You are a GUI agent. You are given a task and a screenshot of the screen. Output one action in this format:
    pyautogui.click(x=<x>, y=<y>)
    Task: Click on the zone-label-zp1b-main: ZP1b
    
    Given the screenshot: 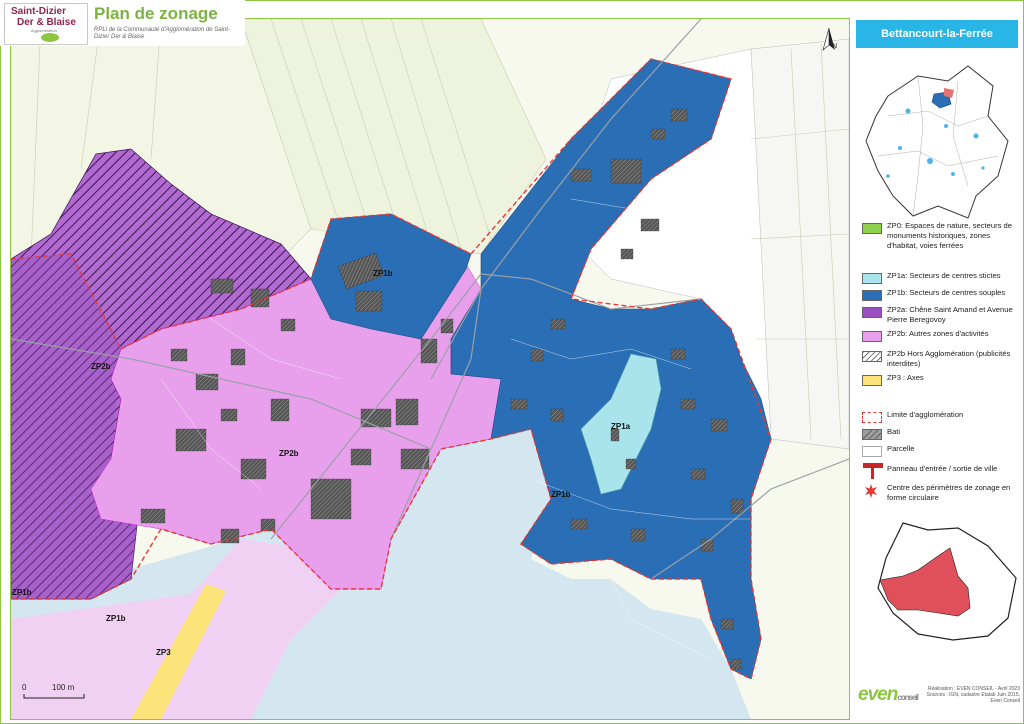 What is the action you would take?
    pyautogui.click(x=561, y=494)
    